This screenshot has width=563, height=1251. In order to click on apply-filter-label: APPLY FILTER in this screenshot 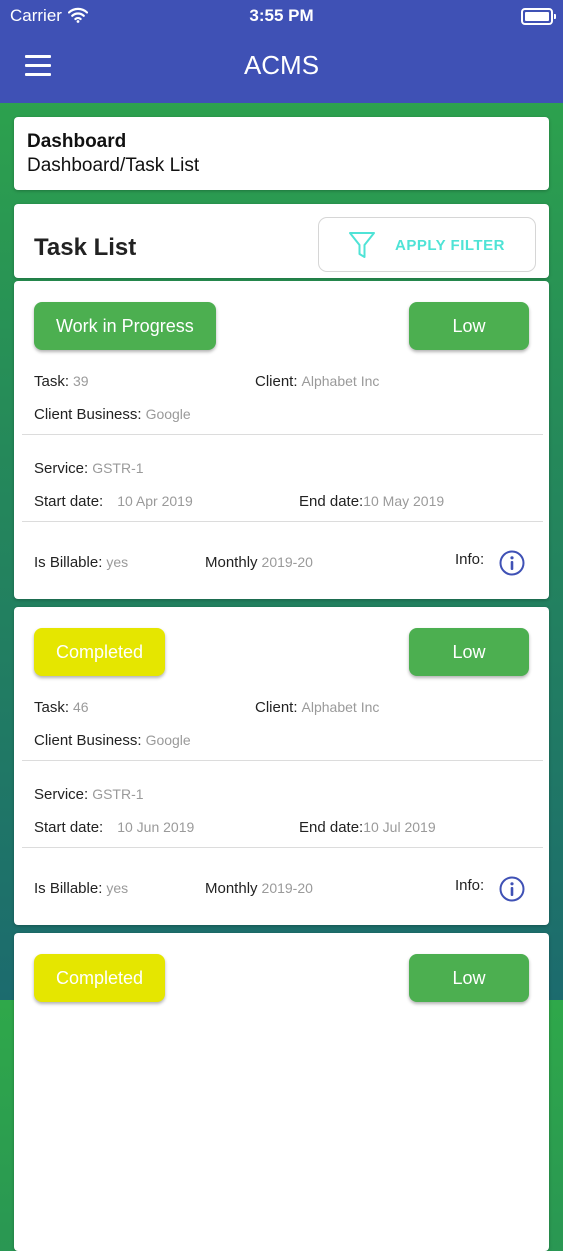, I will do `click(450, 245)`.